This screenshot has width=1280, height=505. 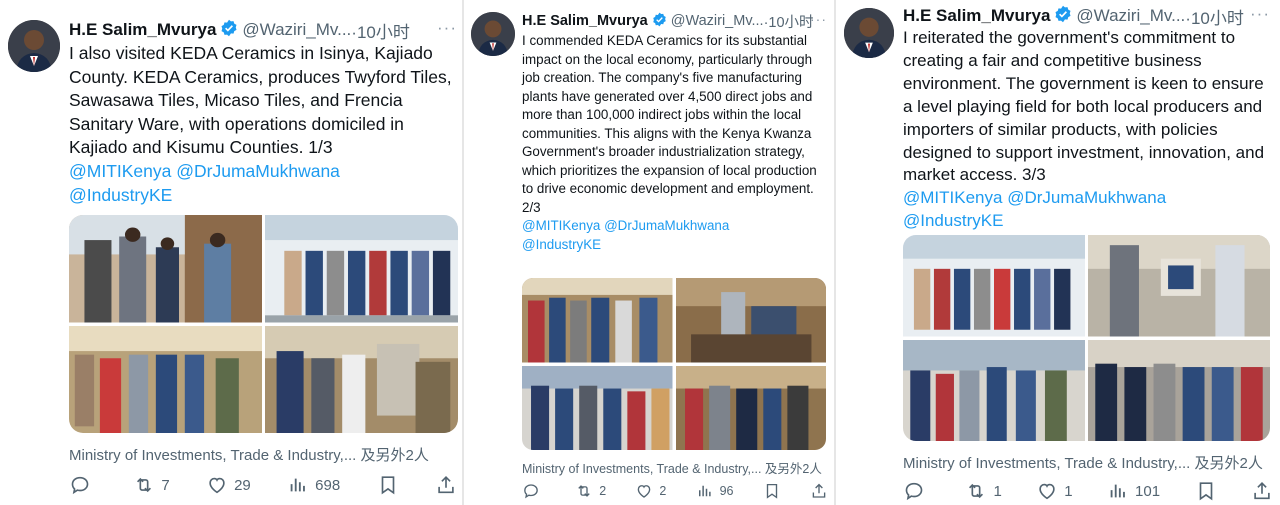 I want to click on like-count: 1, so click(x=1068, y=491).